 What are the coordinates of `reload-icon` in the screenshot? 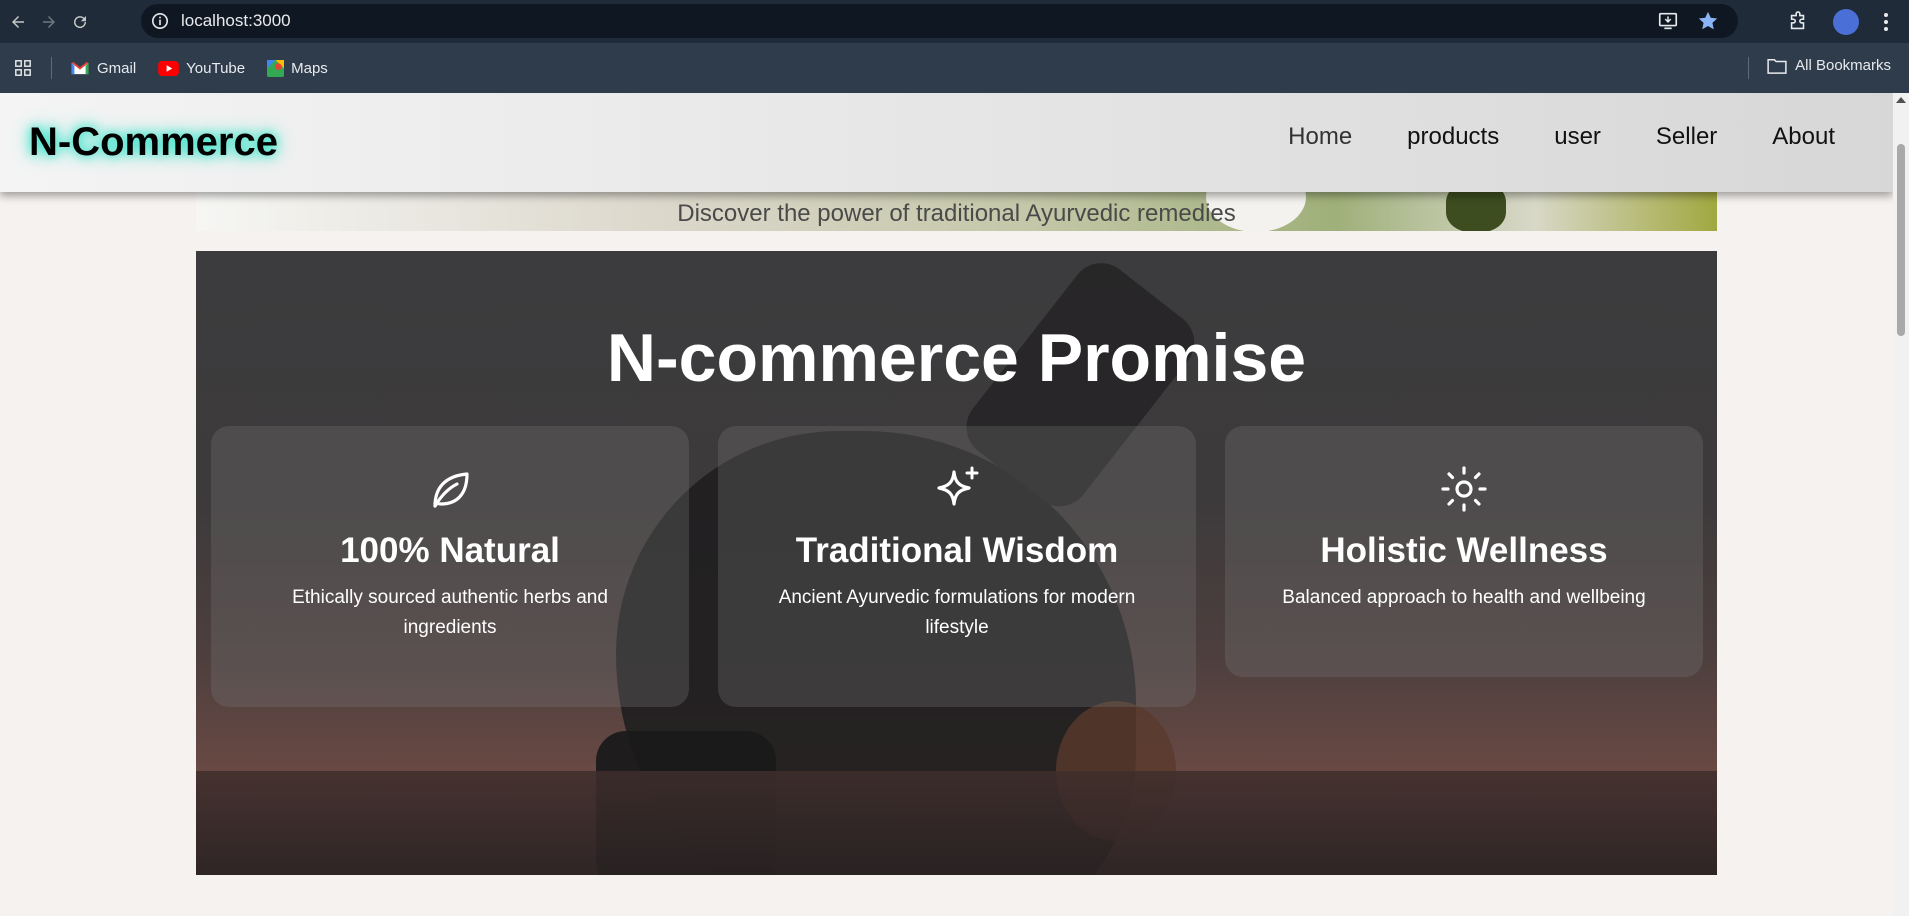 It's located at (80, 21).